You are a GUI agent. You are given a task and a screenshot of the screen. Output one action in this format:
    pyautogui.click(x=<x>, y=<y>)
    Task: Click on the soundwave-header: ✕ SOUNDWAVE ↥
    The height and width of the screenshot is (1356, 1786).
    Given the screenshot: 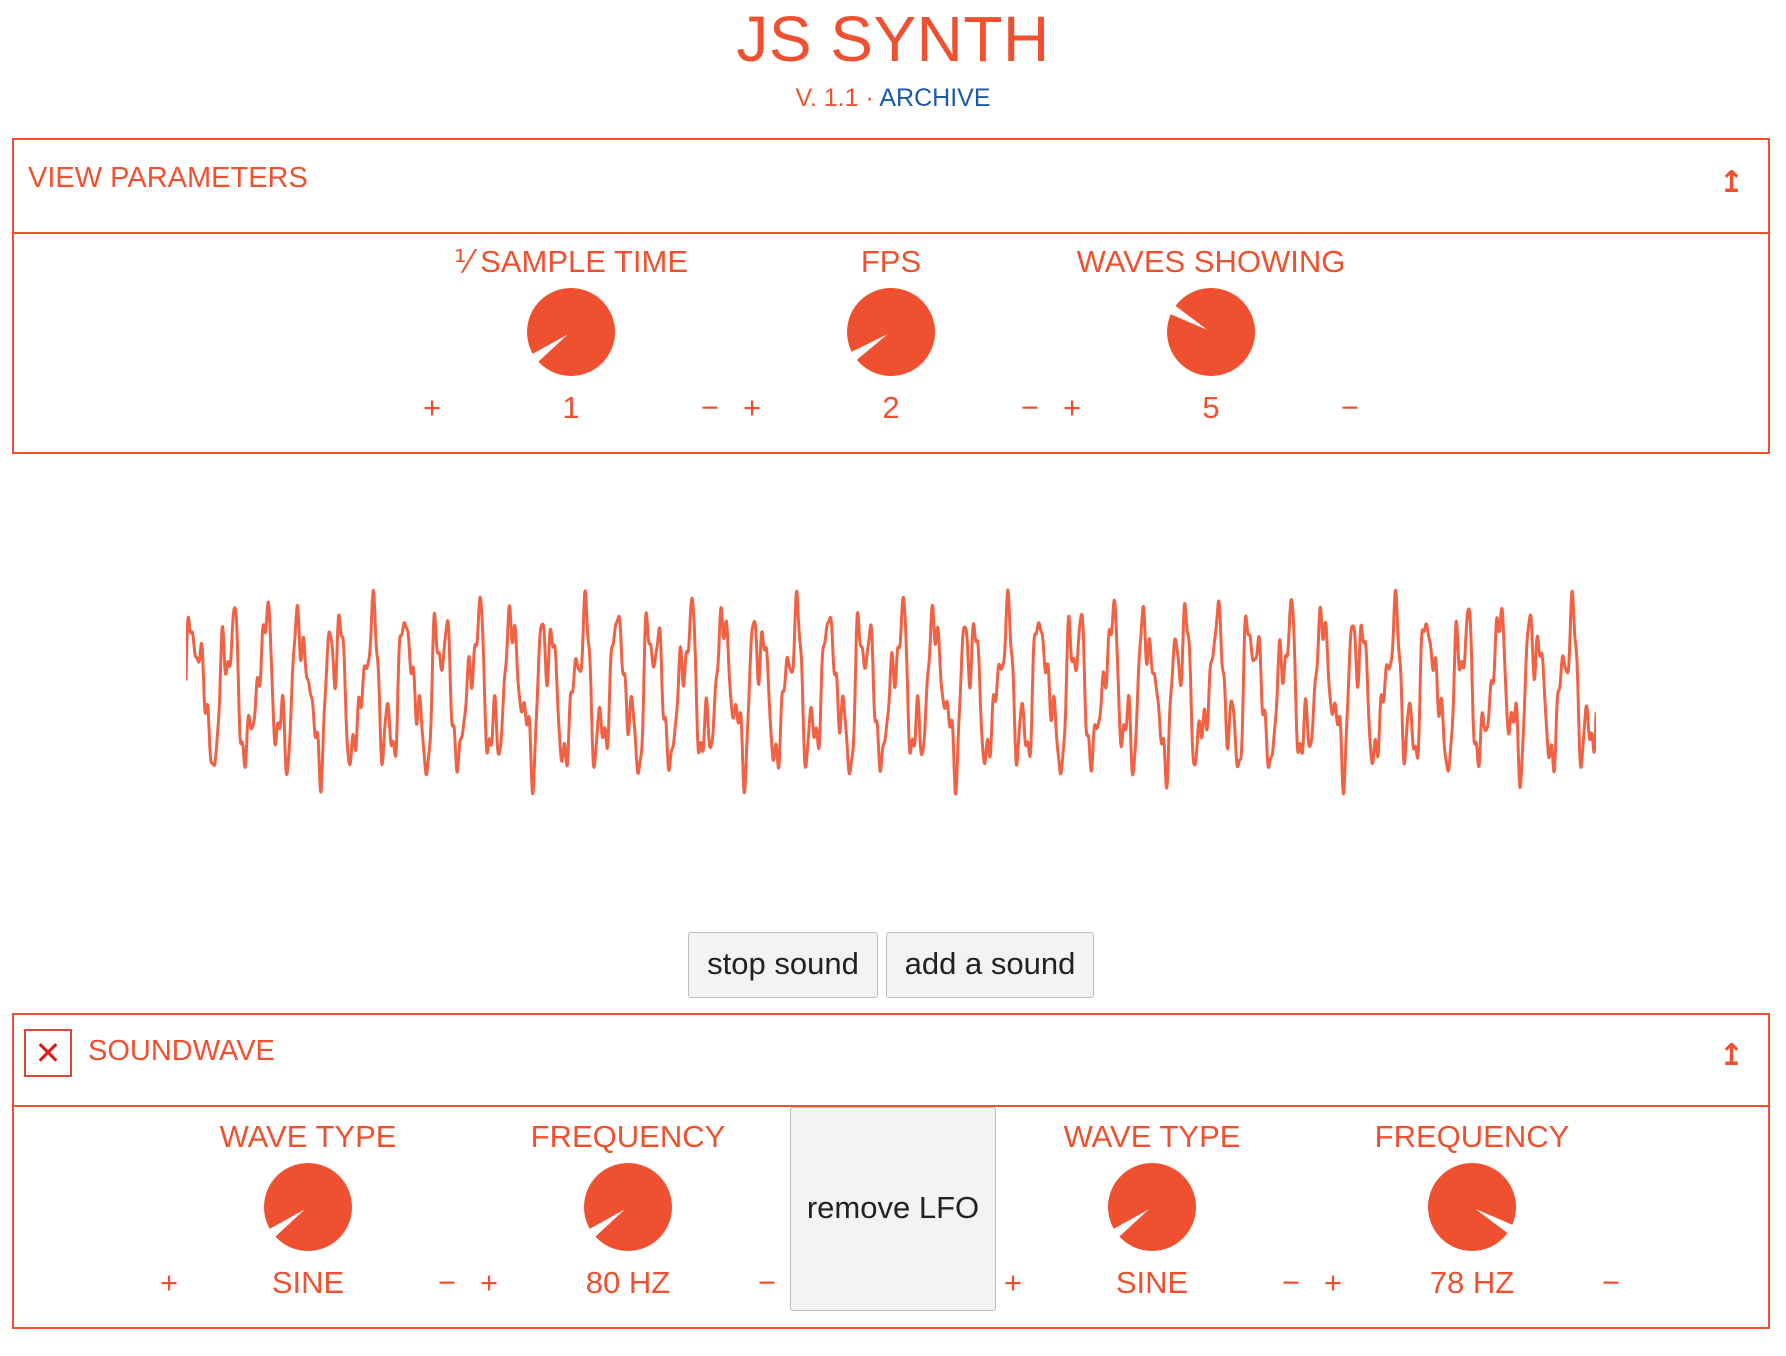 What is the action you would take?
    pyautogui.click(x=891, y=1061)
    